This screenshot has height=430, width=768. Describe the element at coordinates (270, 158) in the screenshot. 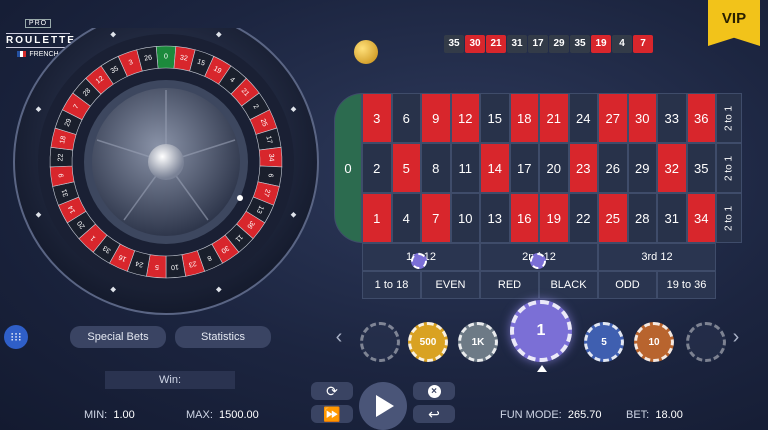

I see `wheel-pocket-number: 34` at that location.